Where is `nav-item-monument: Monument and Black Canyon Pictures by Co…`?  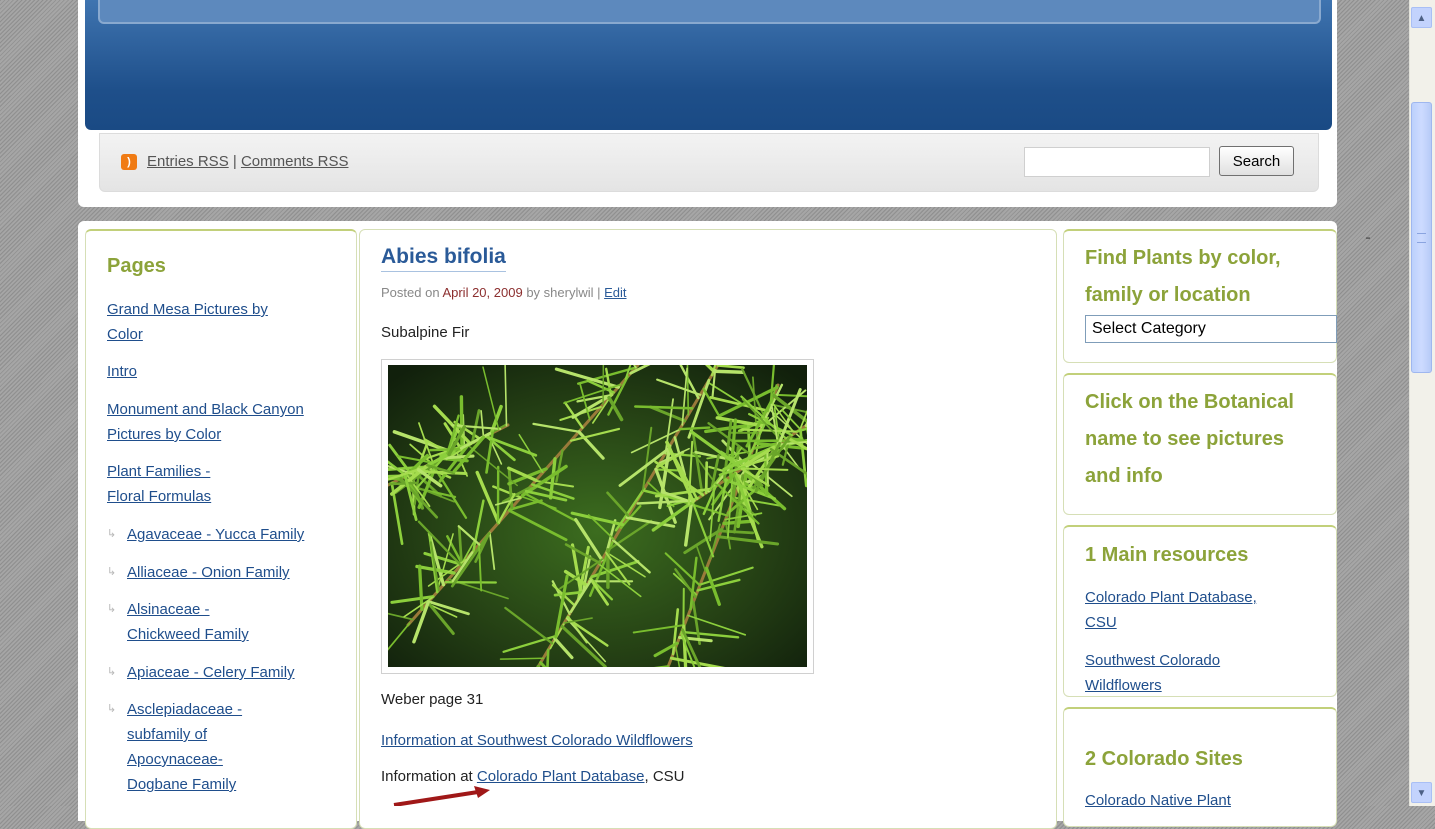
nav-item-monument: Monument and Black Canyon Pictures by Co… is located at coordinates (227, 422).